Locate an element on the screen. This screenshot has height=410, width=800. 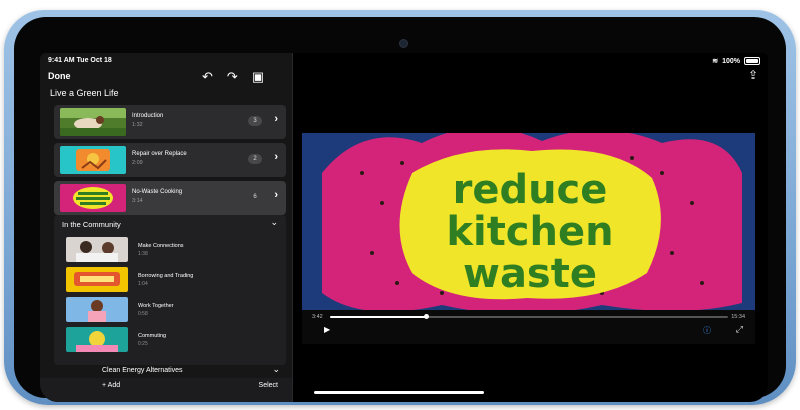
status-time-date: 9:41 AM Tue Oct 18 is located at coordinates (80, 60).